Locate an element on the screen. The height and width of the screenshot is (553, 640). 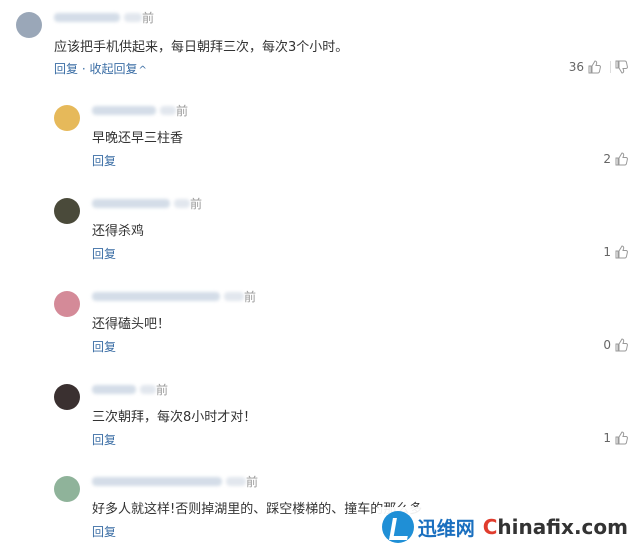
watermark-site-rest: hinafix.com is located at coordinates (562, 527).